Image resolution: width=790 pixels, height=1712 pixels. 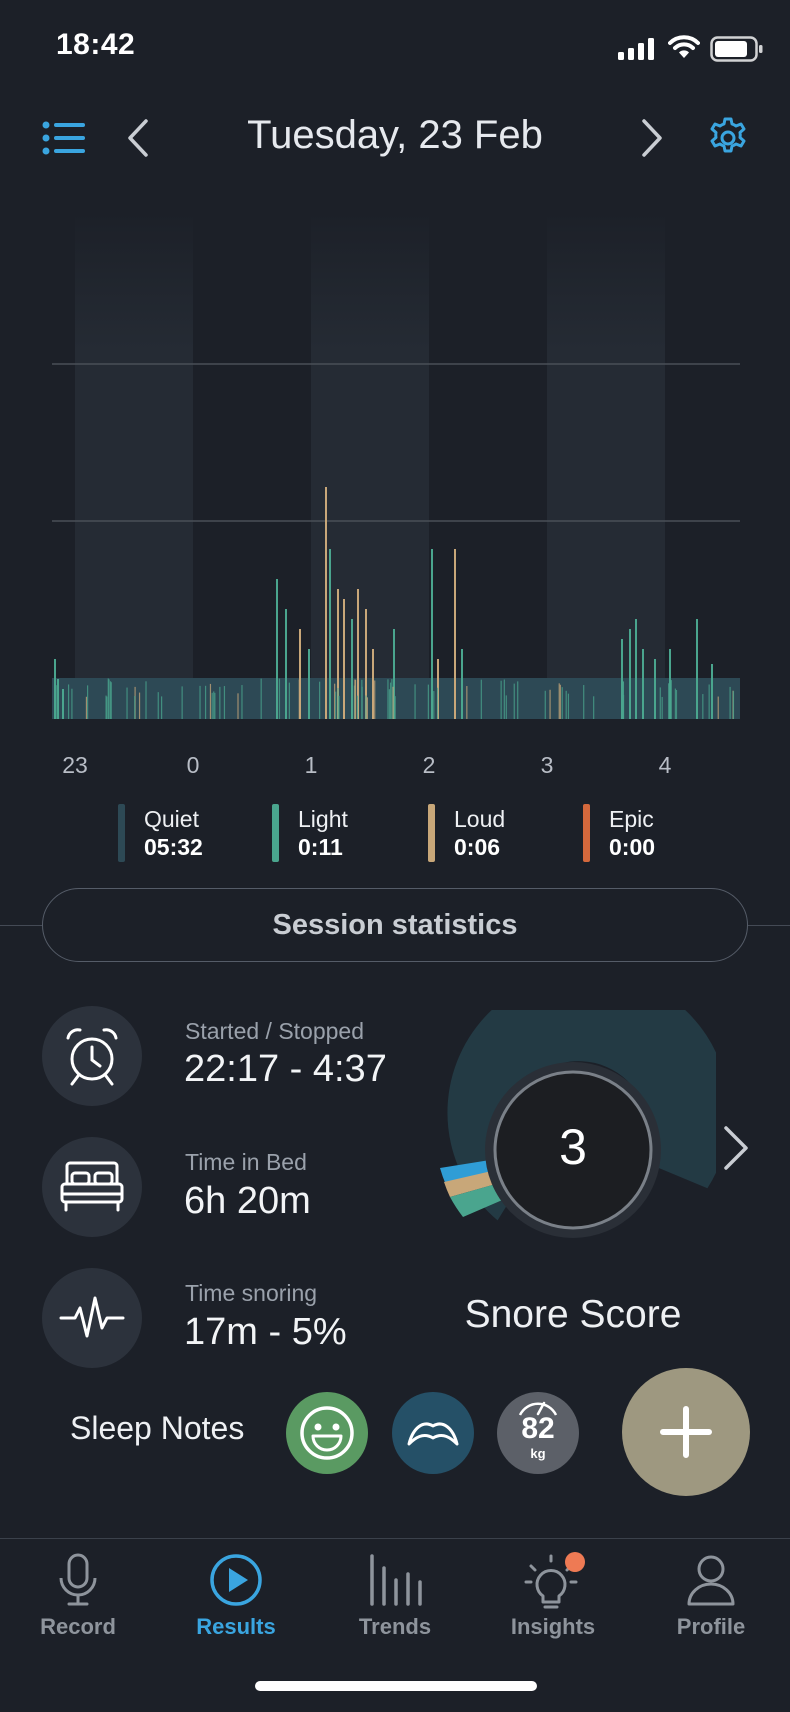 What do you see at coordinates (236, 1626) in the screenshot?
I see `tab-label: Results` at bounding box center [236, 1626].